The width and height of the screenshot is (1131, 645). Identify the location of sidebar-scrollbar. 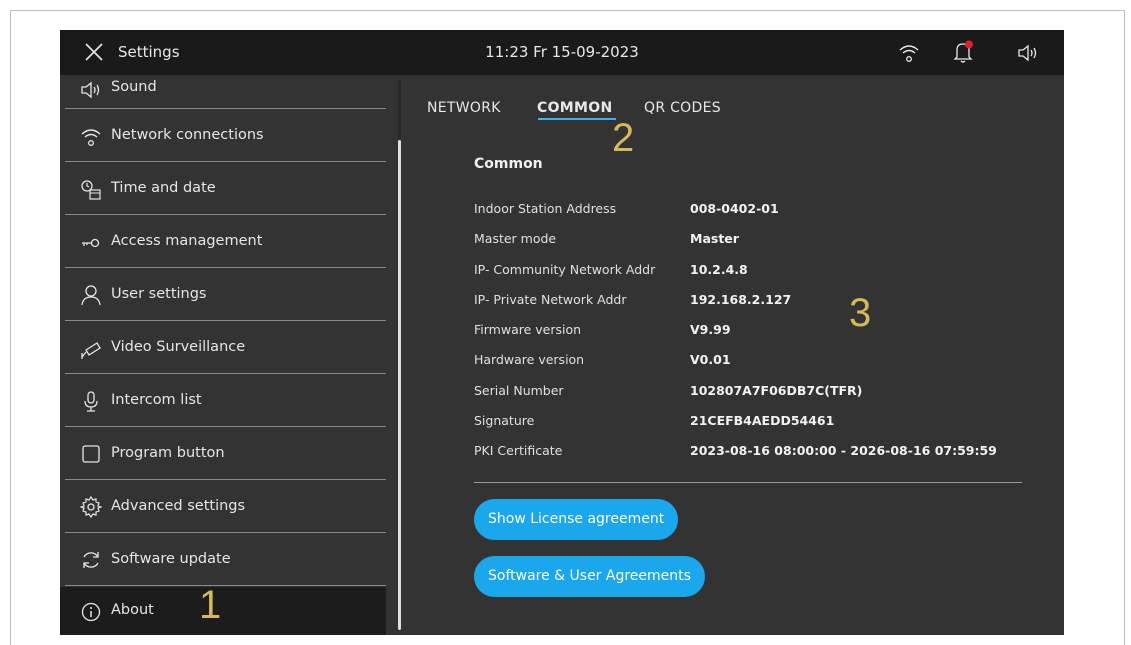
(399, 385).